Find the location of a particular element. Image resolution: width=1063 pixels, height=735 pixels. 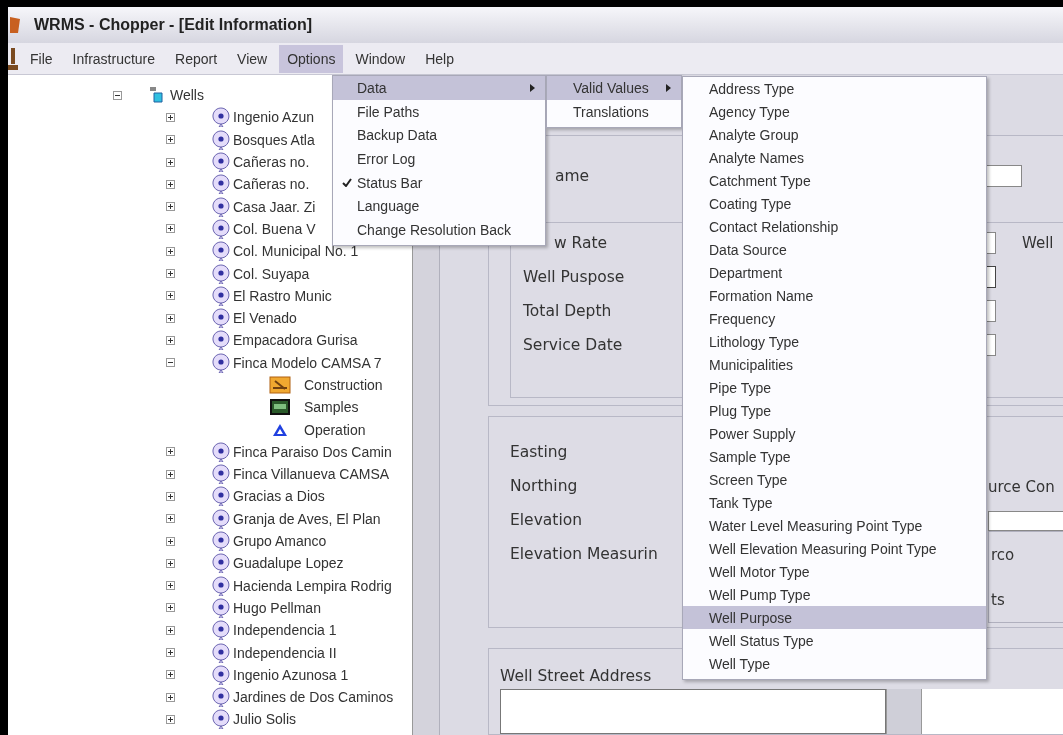

menu-item: Change Resolution Back is located at coordinates (439, 230).